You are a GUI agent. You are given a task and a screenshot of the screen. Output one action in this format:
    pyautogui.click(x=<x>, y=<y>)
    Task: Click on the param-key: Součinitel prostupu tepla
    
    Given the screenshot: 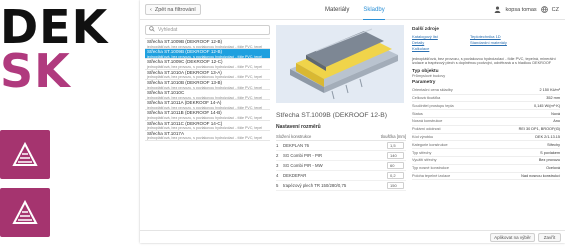 What is the action you would take?
    pyautogui.click(x=433, y=105)
    